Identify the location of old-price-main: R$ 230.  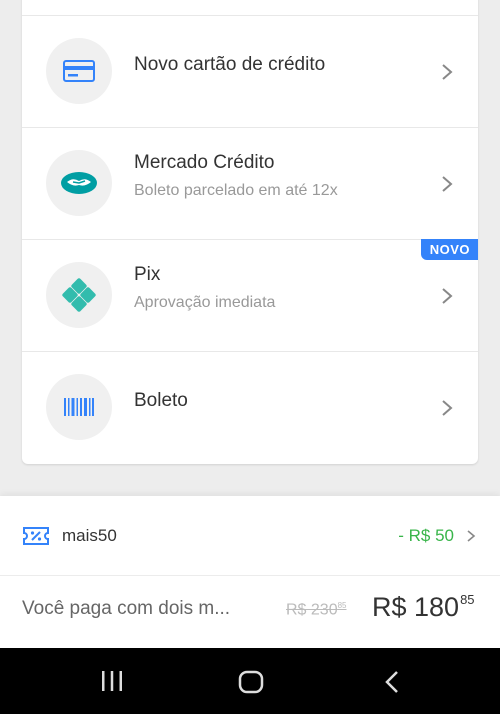
(312, 610).